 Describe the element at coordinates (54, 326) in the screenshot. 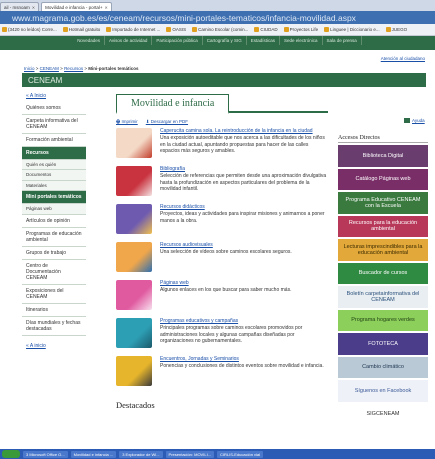

I see `sidebar-item: Días mundiales y fechas destacadas` at that location.